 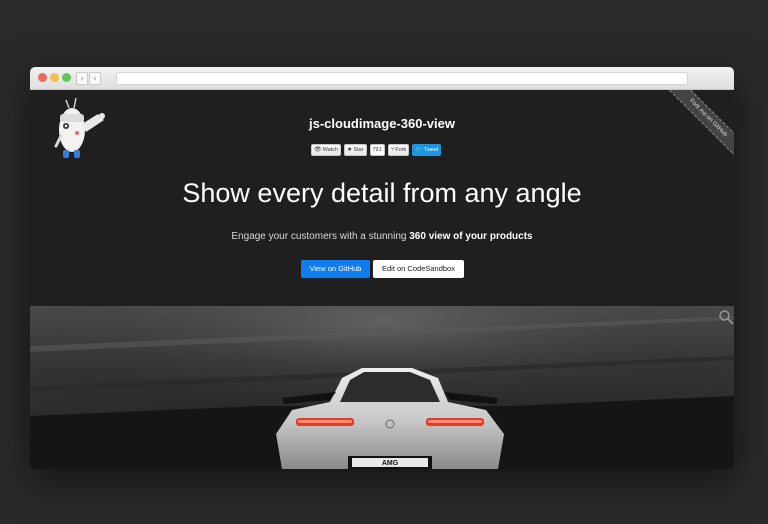 What do you see at coordinates (401, 150) in the screenshot?
I see `fork-label: Fork` at bounding box center [401, 150].